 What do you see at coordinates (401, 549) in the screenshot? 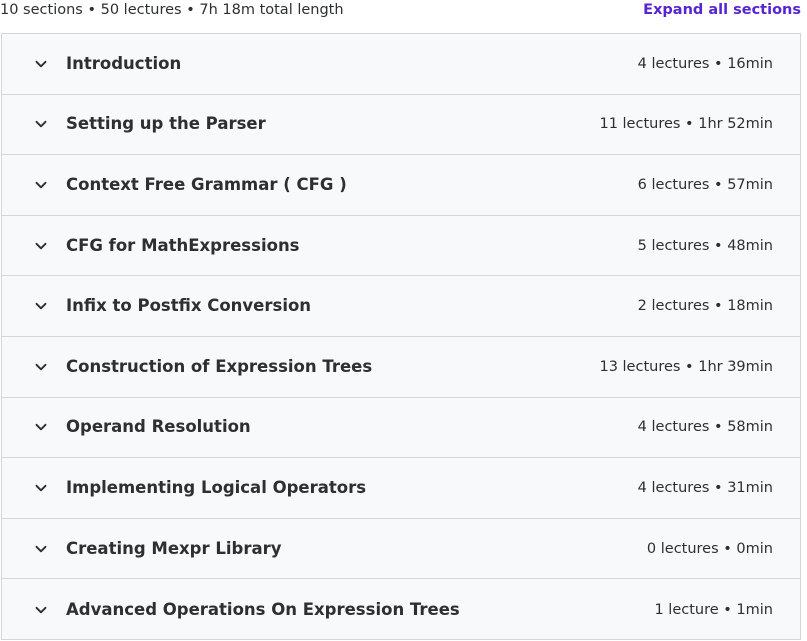
I see `section-row-creating-mexpr-library: Creating Mexpr Library 0 lectures • 0min` at bounding box center [401, 549].